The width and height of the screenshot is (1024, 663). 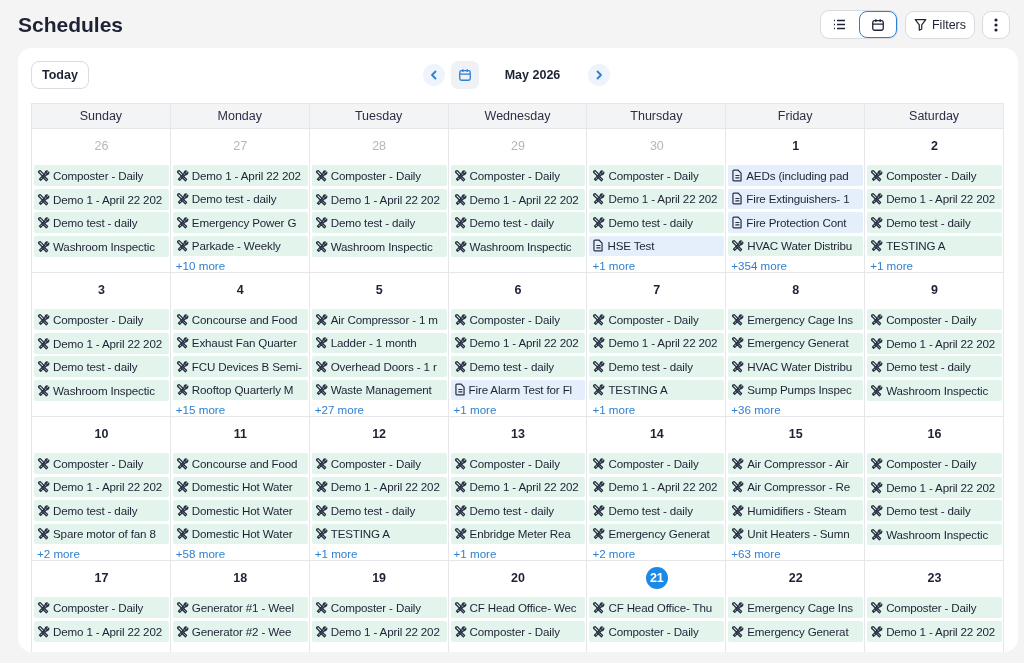 What do you see at coordinates (379, 390) in the screenshot?
I see `event-chip: Waste Management` at bounding box center [379, 390].